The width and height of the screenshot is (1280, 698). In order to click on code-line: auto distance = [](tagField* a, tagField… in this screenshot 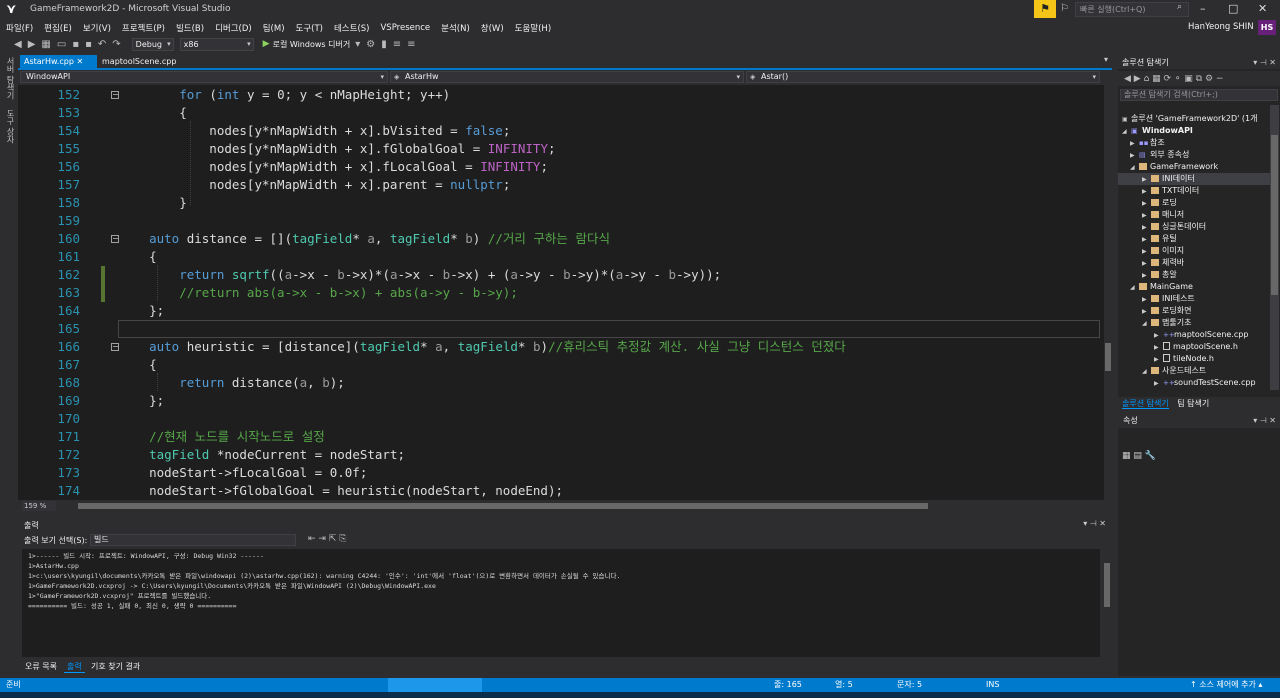, I will do `click(364, 239)`.